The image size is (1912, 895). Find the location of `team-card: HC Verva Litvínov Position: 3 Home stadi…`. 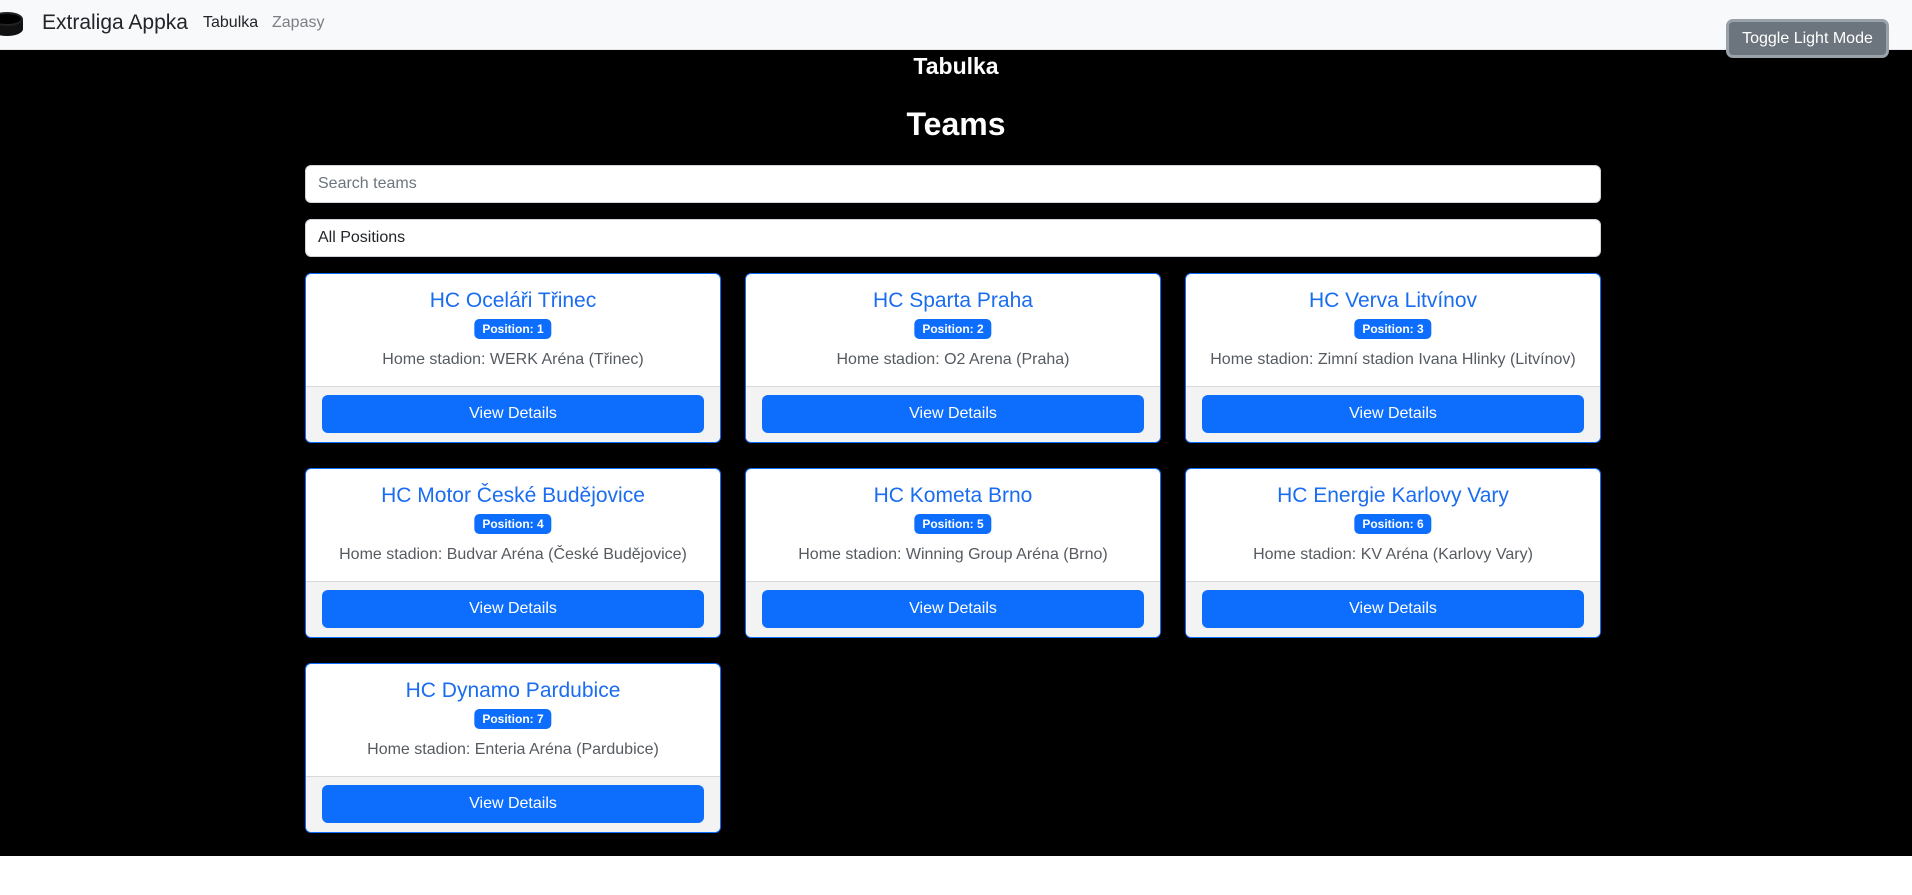

team-card: HC Verva Litvínov Position: 3 Home stadi… is located at coordinates (1393, 358).